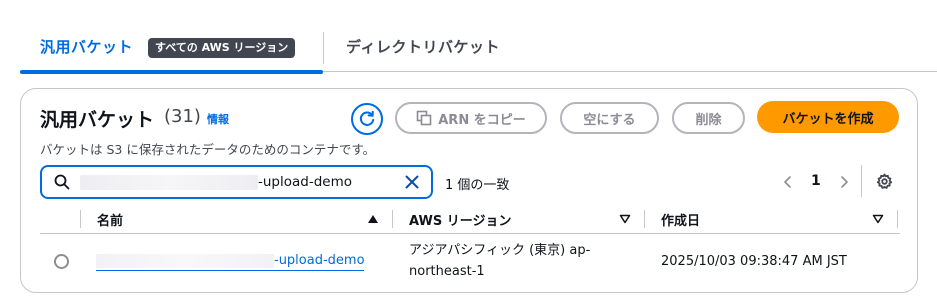  Describe the element at coordinates (460, 220) in the screenshot. I see `column-header-region: AWS リージョン` at that location.